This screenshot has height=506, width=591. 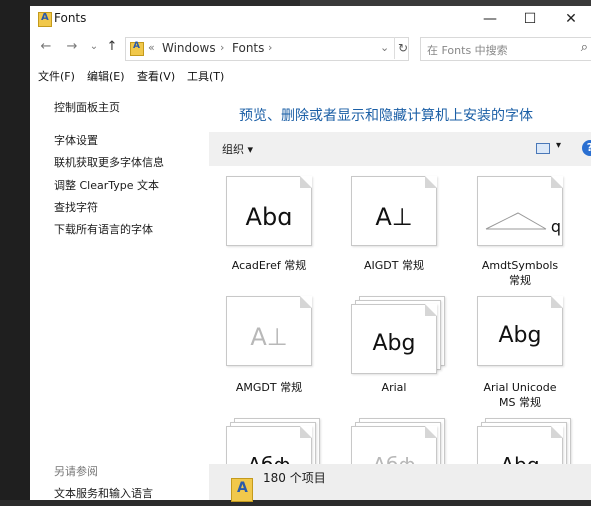 I want to click on font-sample: q, so click(x=556, y=226).